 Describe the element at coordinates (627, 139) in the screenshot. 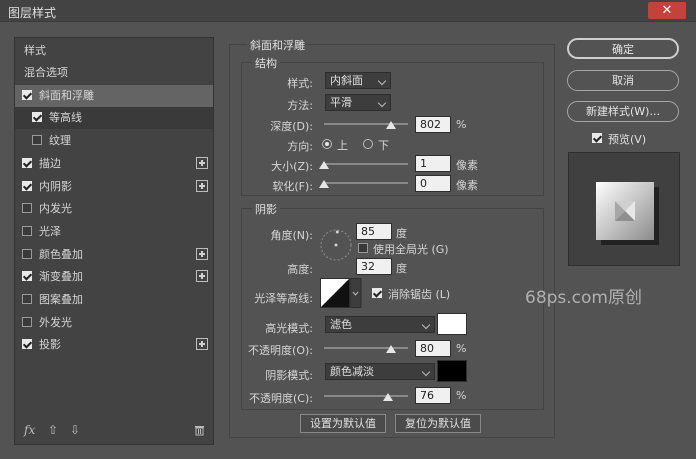

I see `preview-label: 预览(V)` at that location.